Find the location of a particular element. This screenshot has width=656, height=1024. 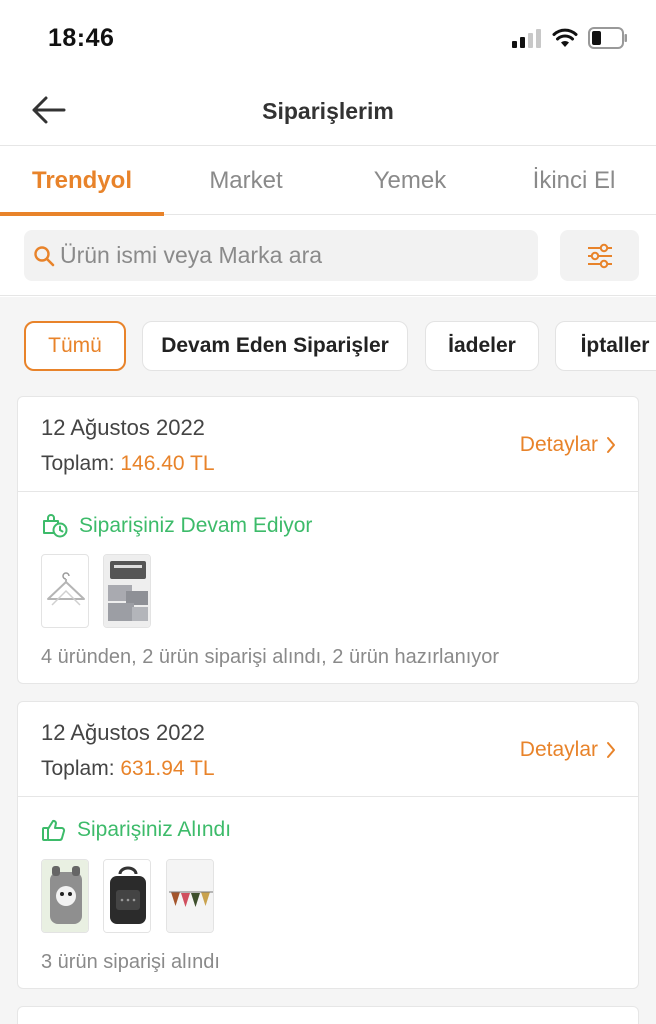

order-total-amount: 146.40 TL is located at coordinates (167, 463).